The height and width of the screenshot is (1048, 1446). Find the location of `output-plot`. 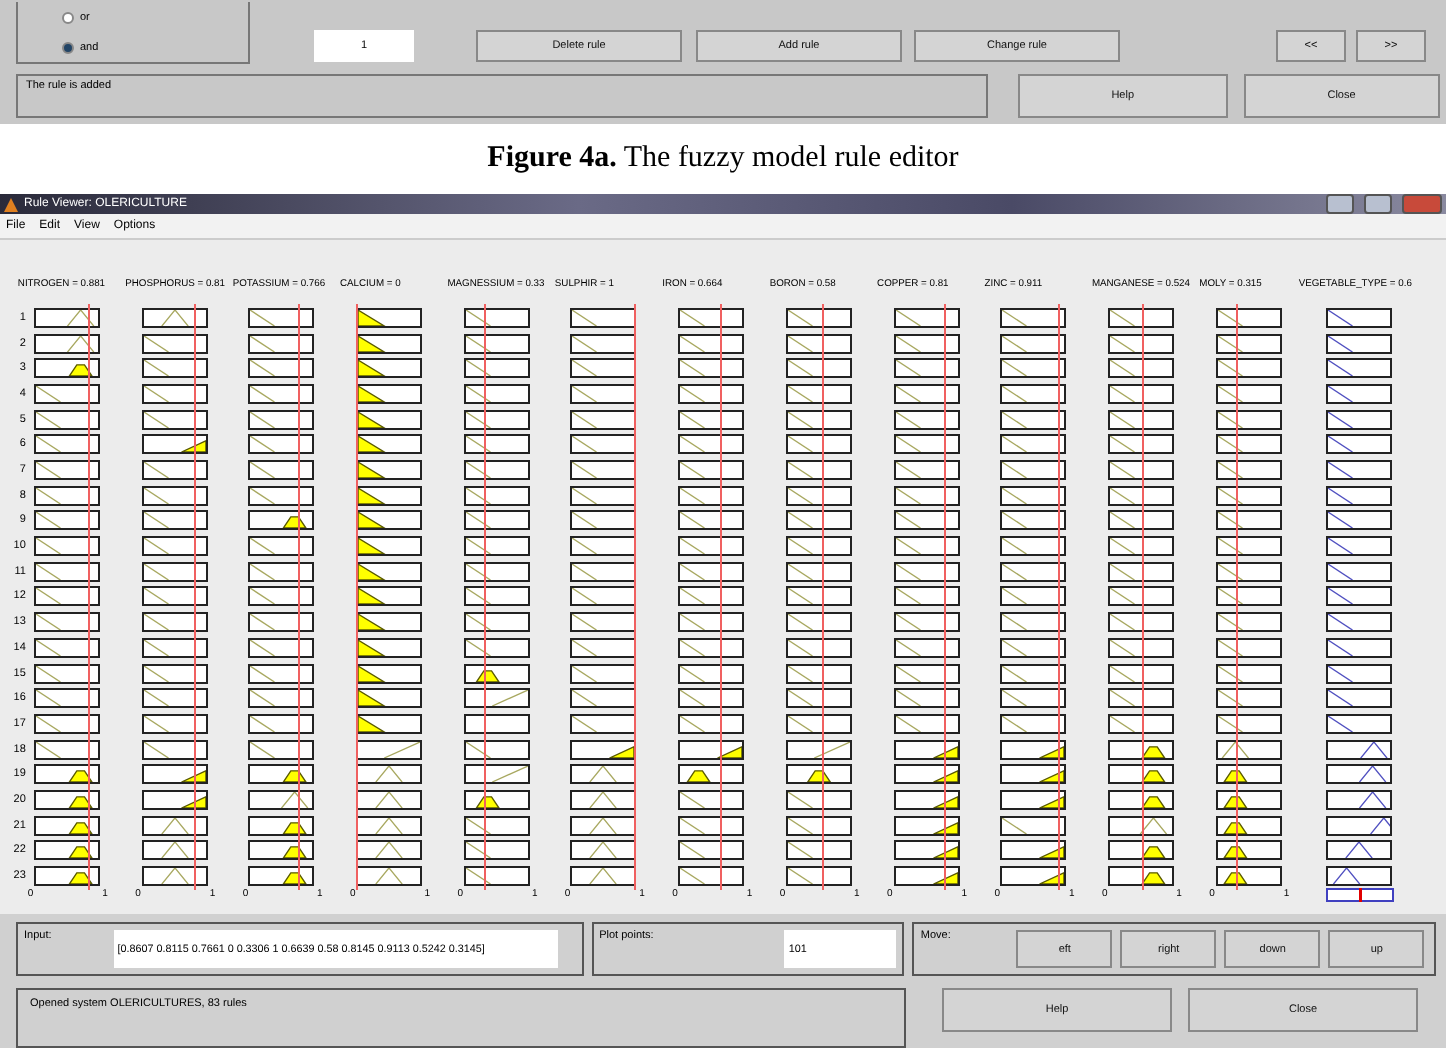

output-plot is located at coordinates (1360, 895).